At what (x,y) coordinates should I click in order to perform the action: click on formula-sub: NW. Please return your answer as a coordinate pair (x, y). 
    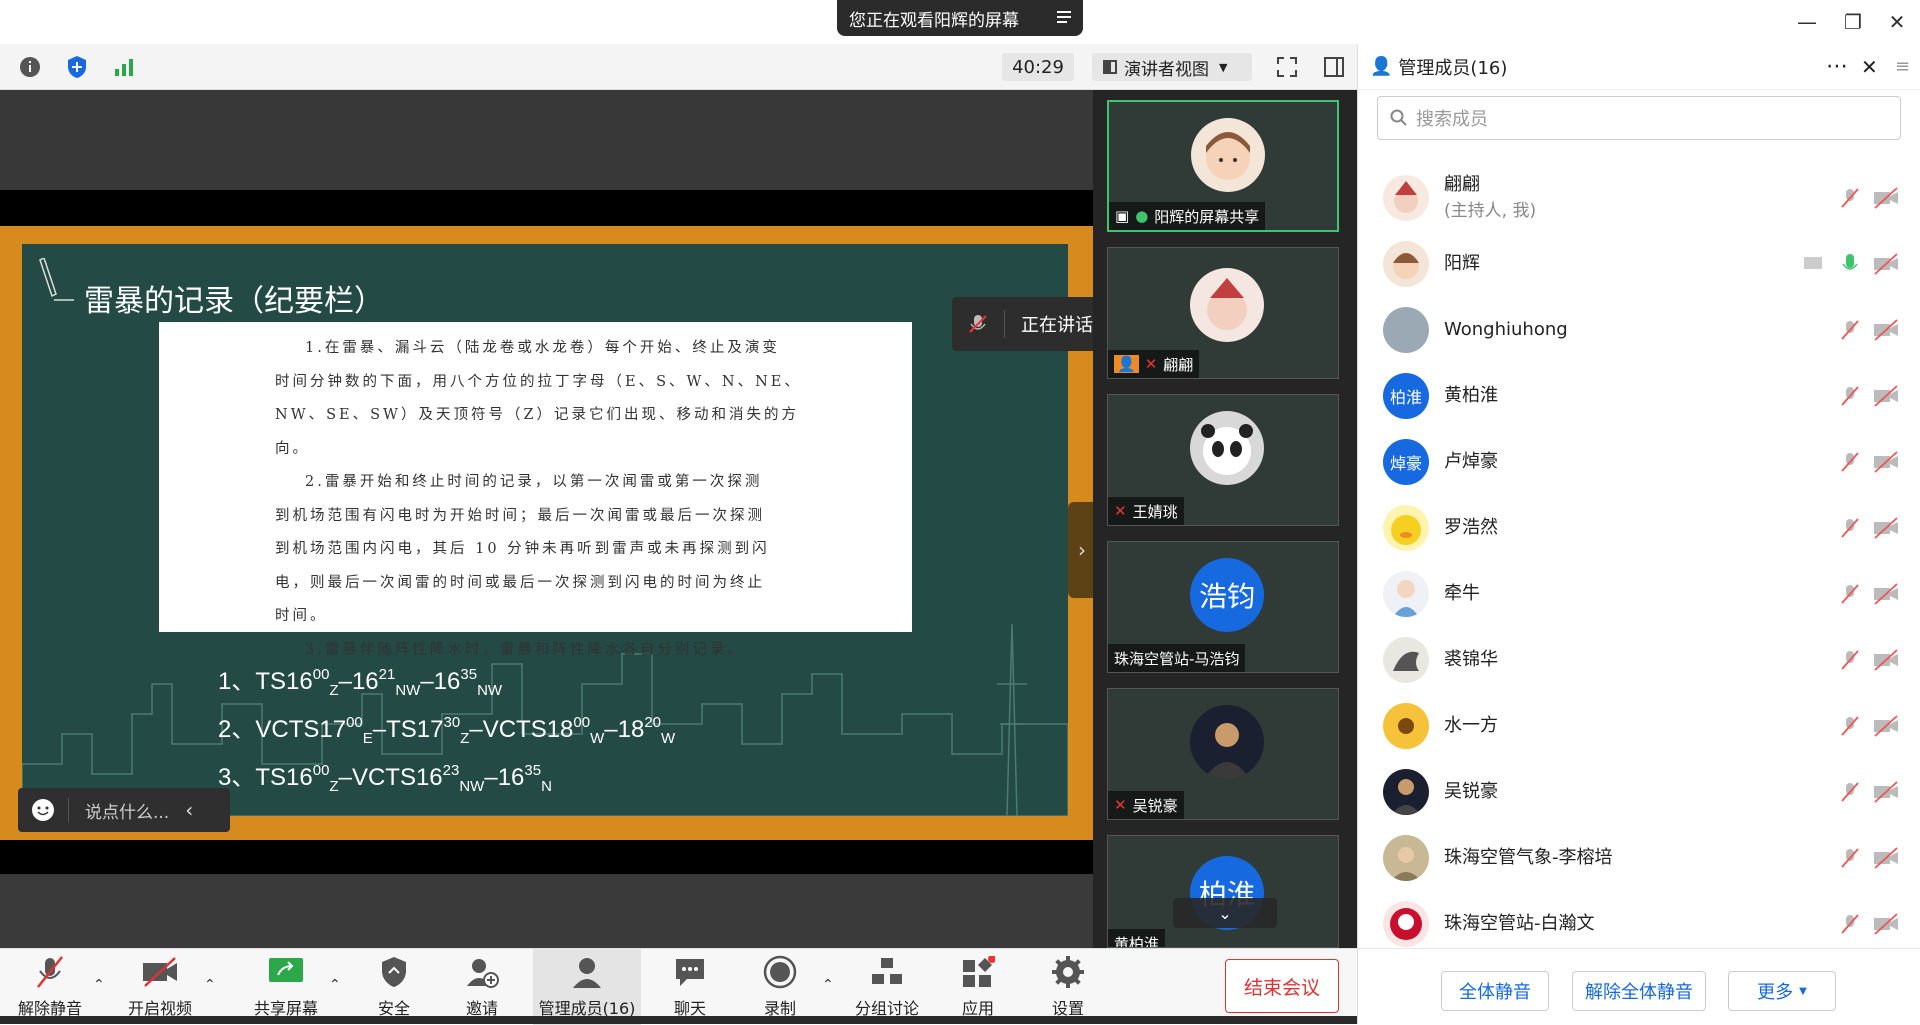
    Looking at the image, I should click on (408, 690).